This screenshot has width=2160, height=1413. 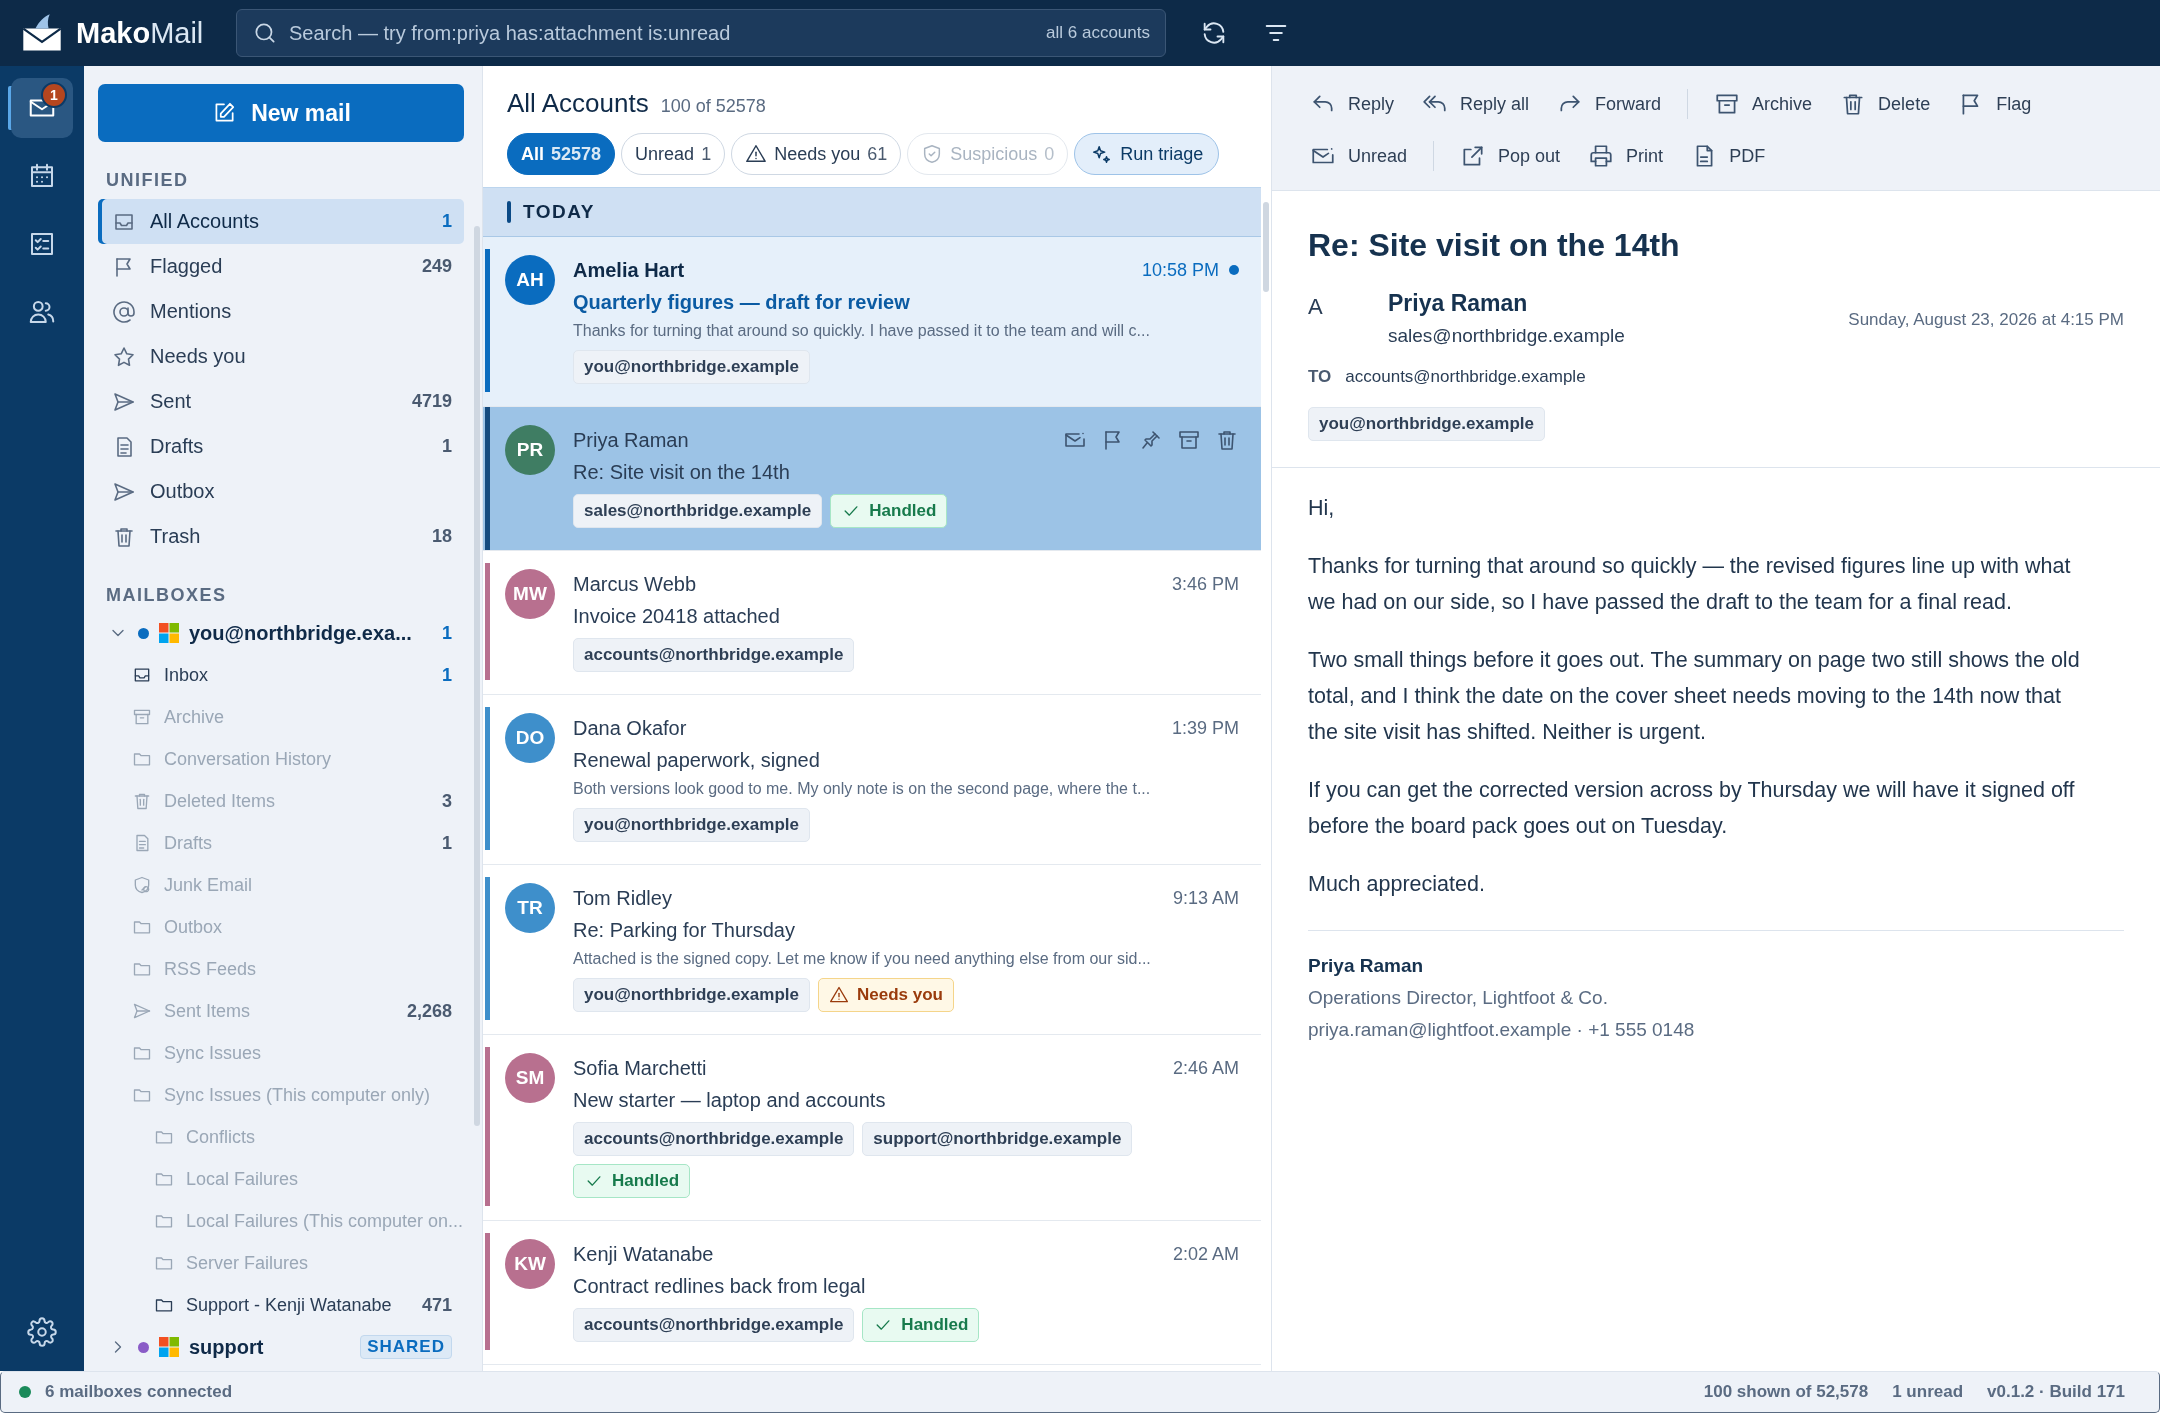 What do you see at coordinates (530, 738) in the screenshot?
I see `avatar: DO` at bounding box center [530, 738].